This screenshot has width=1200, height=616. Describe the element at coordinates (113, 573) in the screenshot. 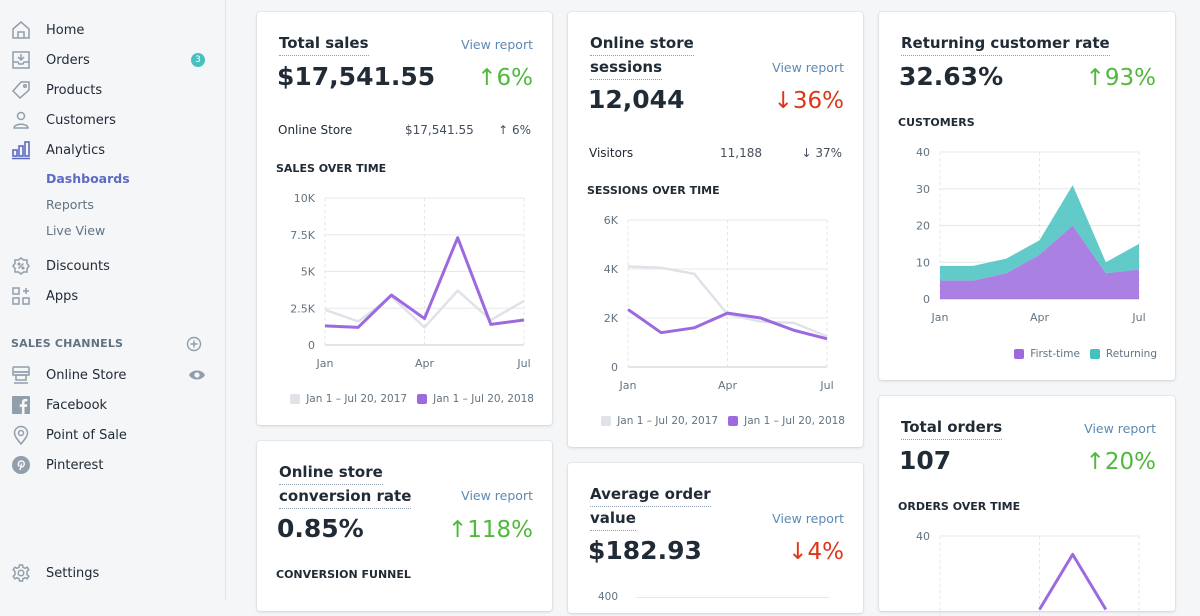

I see `sidebar-item-settings: Settings` at that location.